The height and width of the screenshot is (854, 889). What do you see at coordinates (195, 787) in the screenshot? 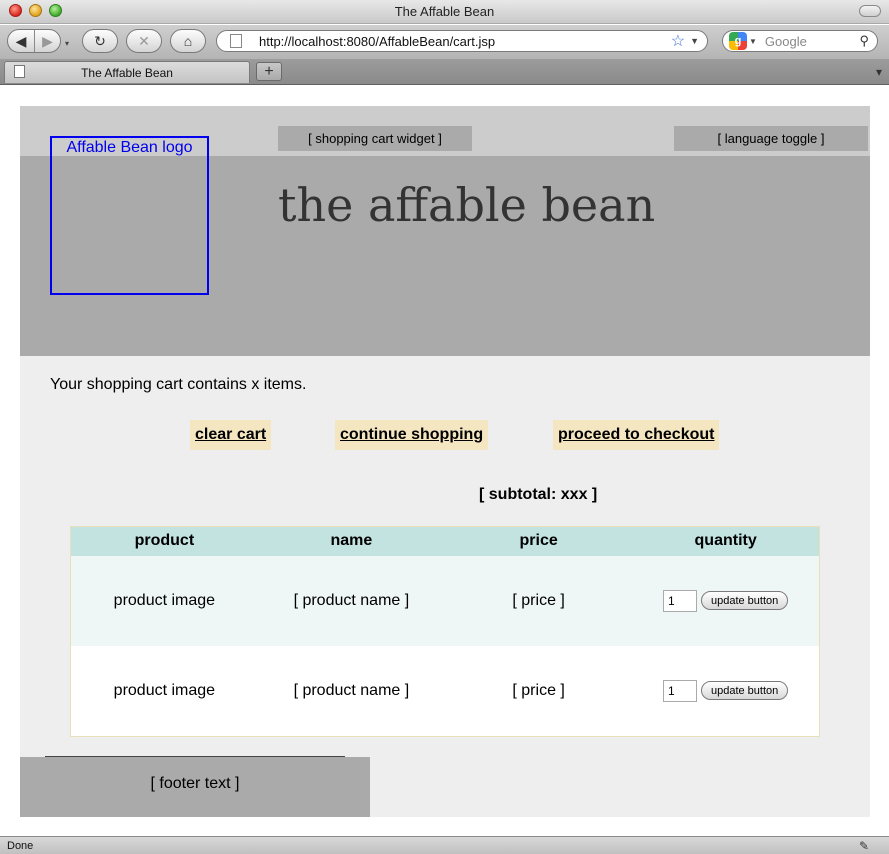
I see `page-footer: [ footer text ]` at bounding box center [195, 787].